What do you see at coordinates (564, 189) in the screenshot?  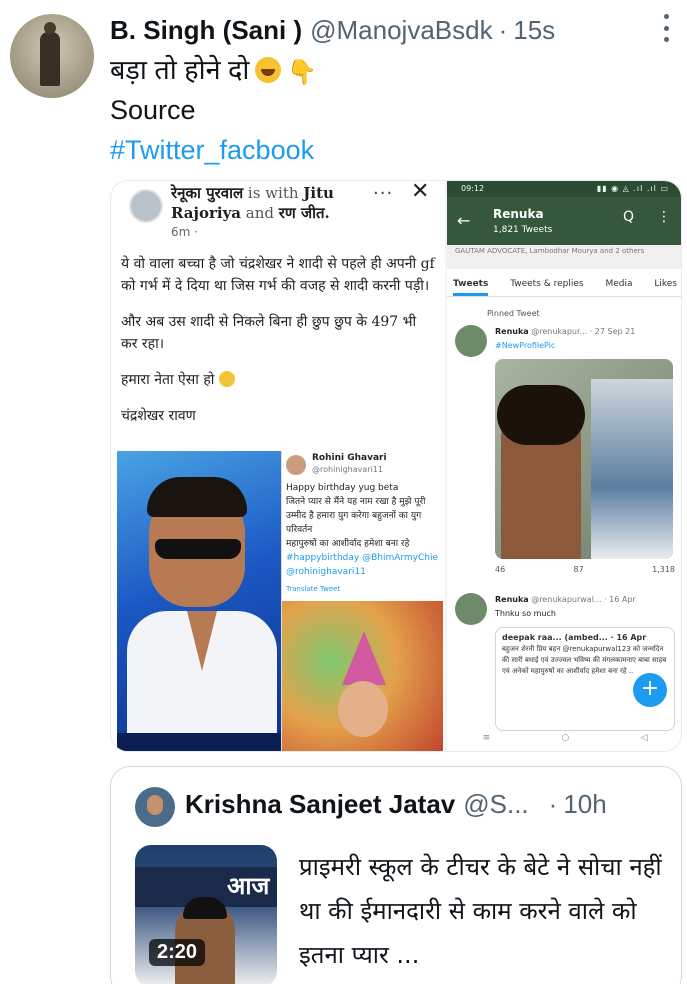 I see `status-bar: 09:12 ▮▮ ◉ ◬ .ıl .ıl ▭` at bounding box center [564, 189].